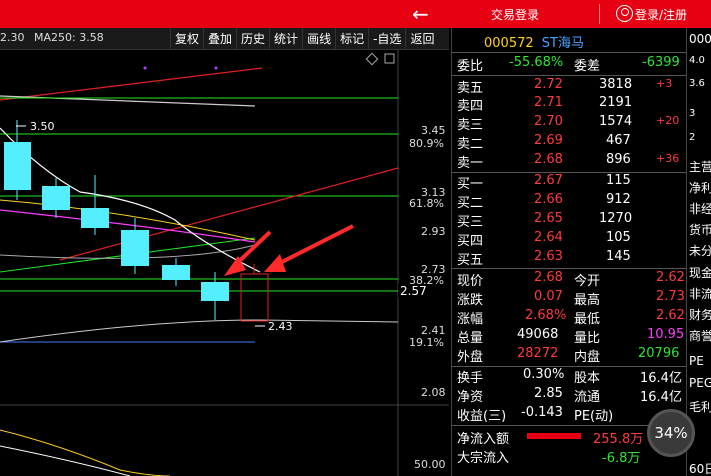  Describe the element at coordinates (470, 260) in the screenshot. I see `bid-label: 买五` at that location.